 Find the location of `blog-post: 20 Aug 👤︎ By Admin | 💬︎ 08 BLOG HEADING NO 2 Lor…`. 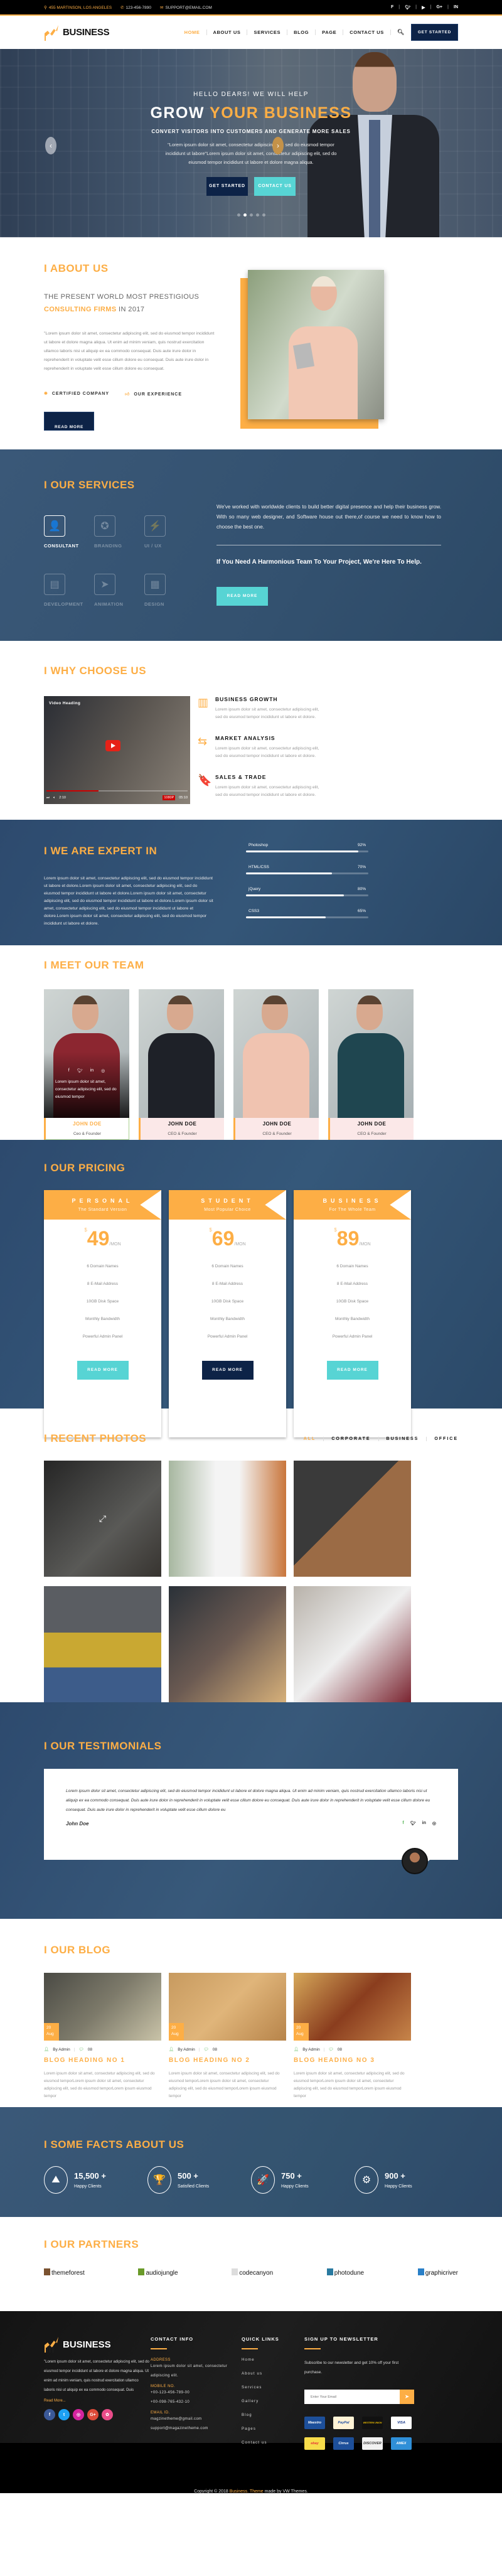

blog-post: 20 Aug 👤︎ By Admin | 💬︎ 08 BLOG HEADING NO 2 Lor… is located at coordinates (227, 2036).